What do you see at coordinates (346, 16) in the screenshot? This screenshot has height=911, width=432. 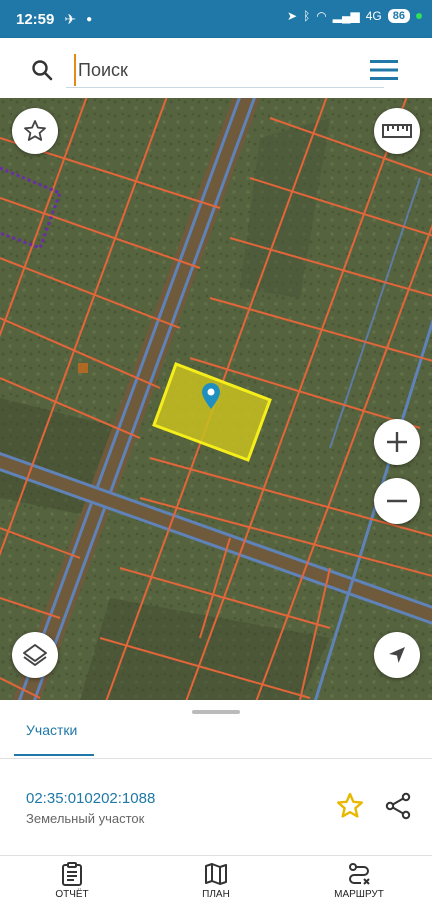 I see `signal-icon: ▂▄▆` at bounding box center [346, 16].